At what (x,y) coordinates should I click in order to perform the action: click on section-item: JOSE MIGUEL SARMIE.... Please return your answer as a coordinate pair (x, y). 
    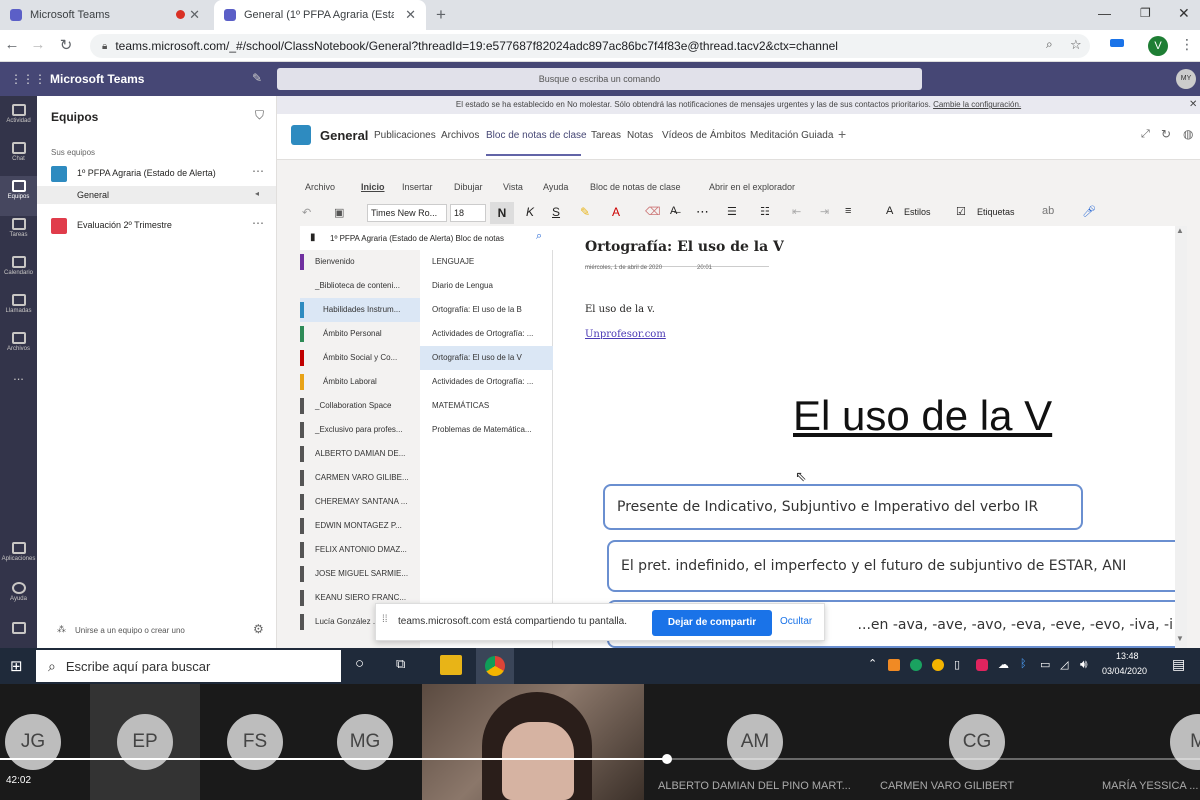
    Looking at the image, I should click on (360, 574).